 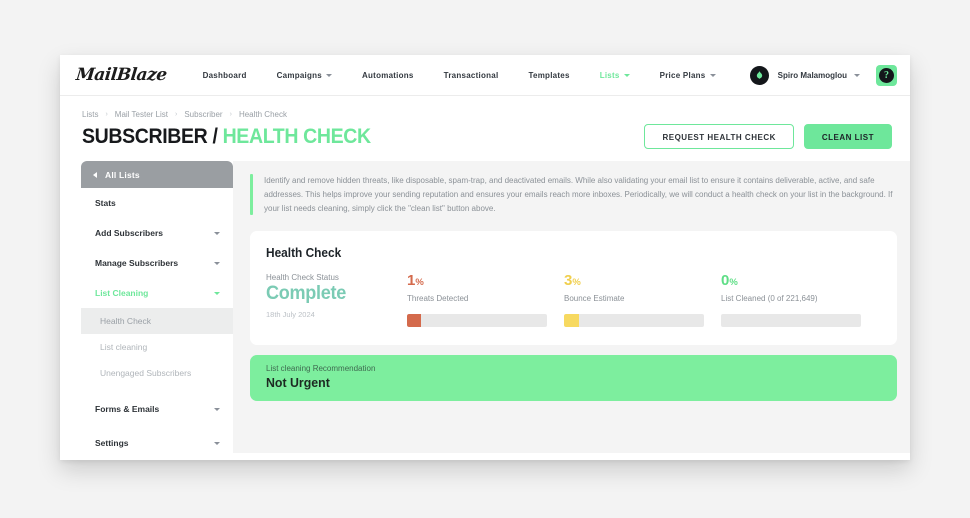 I want to click on chevron-left-icon, so click(x=95, y=174).